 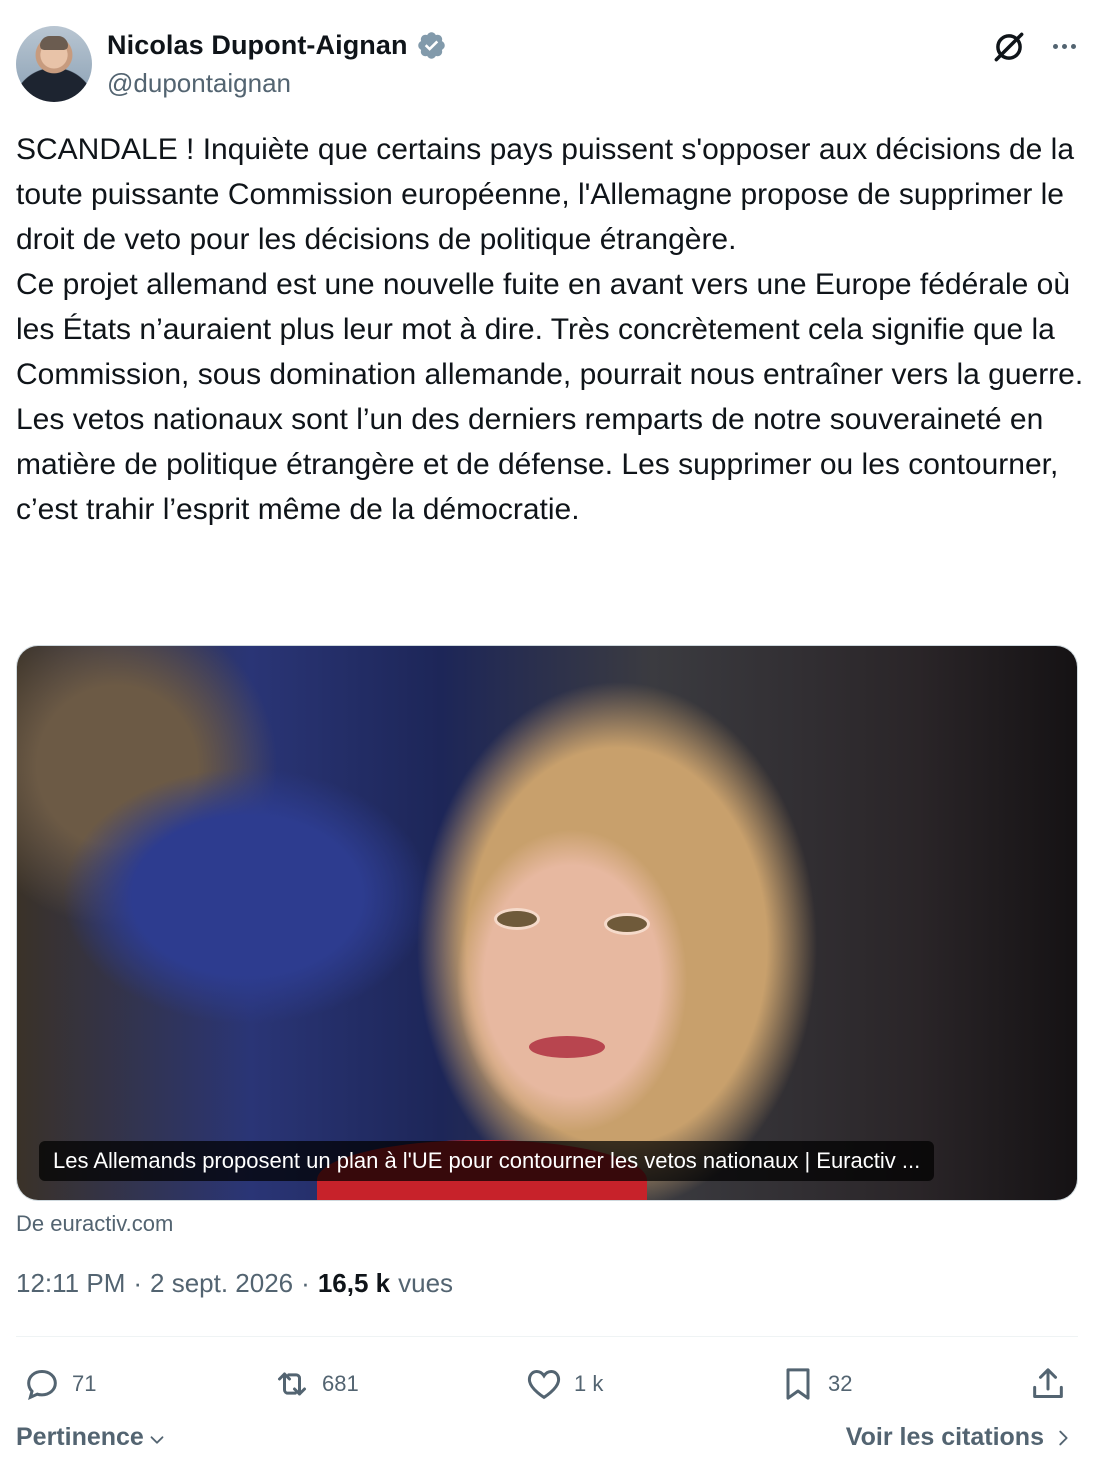 I want to click on reply-count: 71, so click(x=84, y=1383).